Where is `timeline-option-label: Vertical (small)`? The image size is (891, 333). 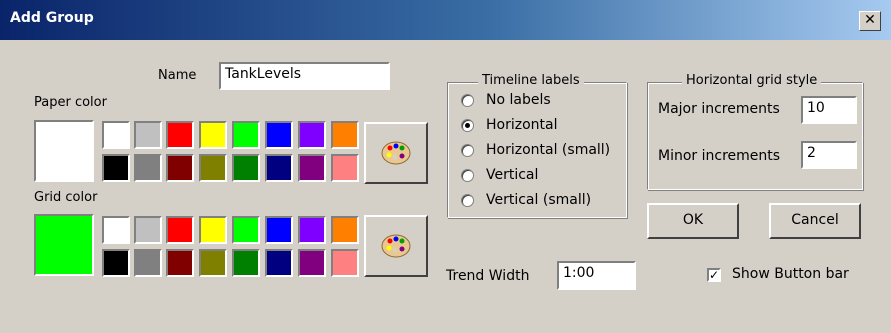 timeline-option-label: Vertical (small) is located at coordinates (538, 200).